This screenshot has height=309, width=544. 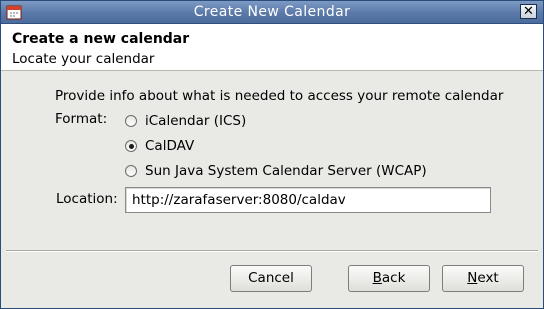 I want to click on wizard-page-title: Create a new calendar, so click(x=101, y=39).